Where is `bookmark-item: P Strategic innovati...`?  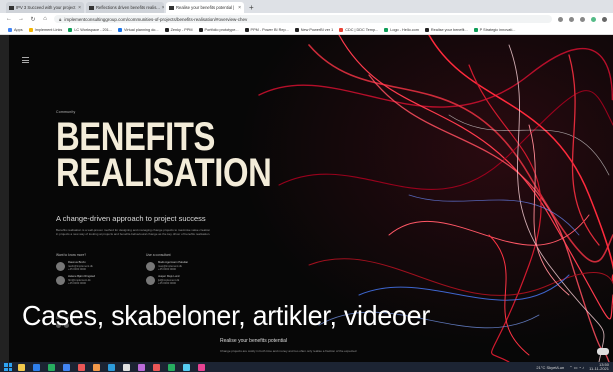 bookmark-item: P Strategic innovati... is located at coordinates (494, 29).